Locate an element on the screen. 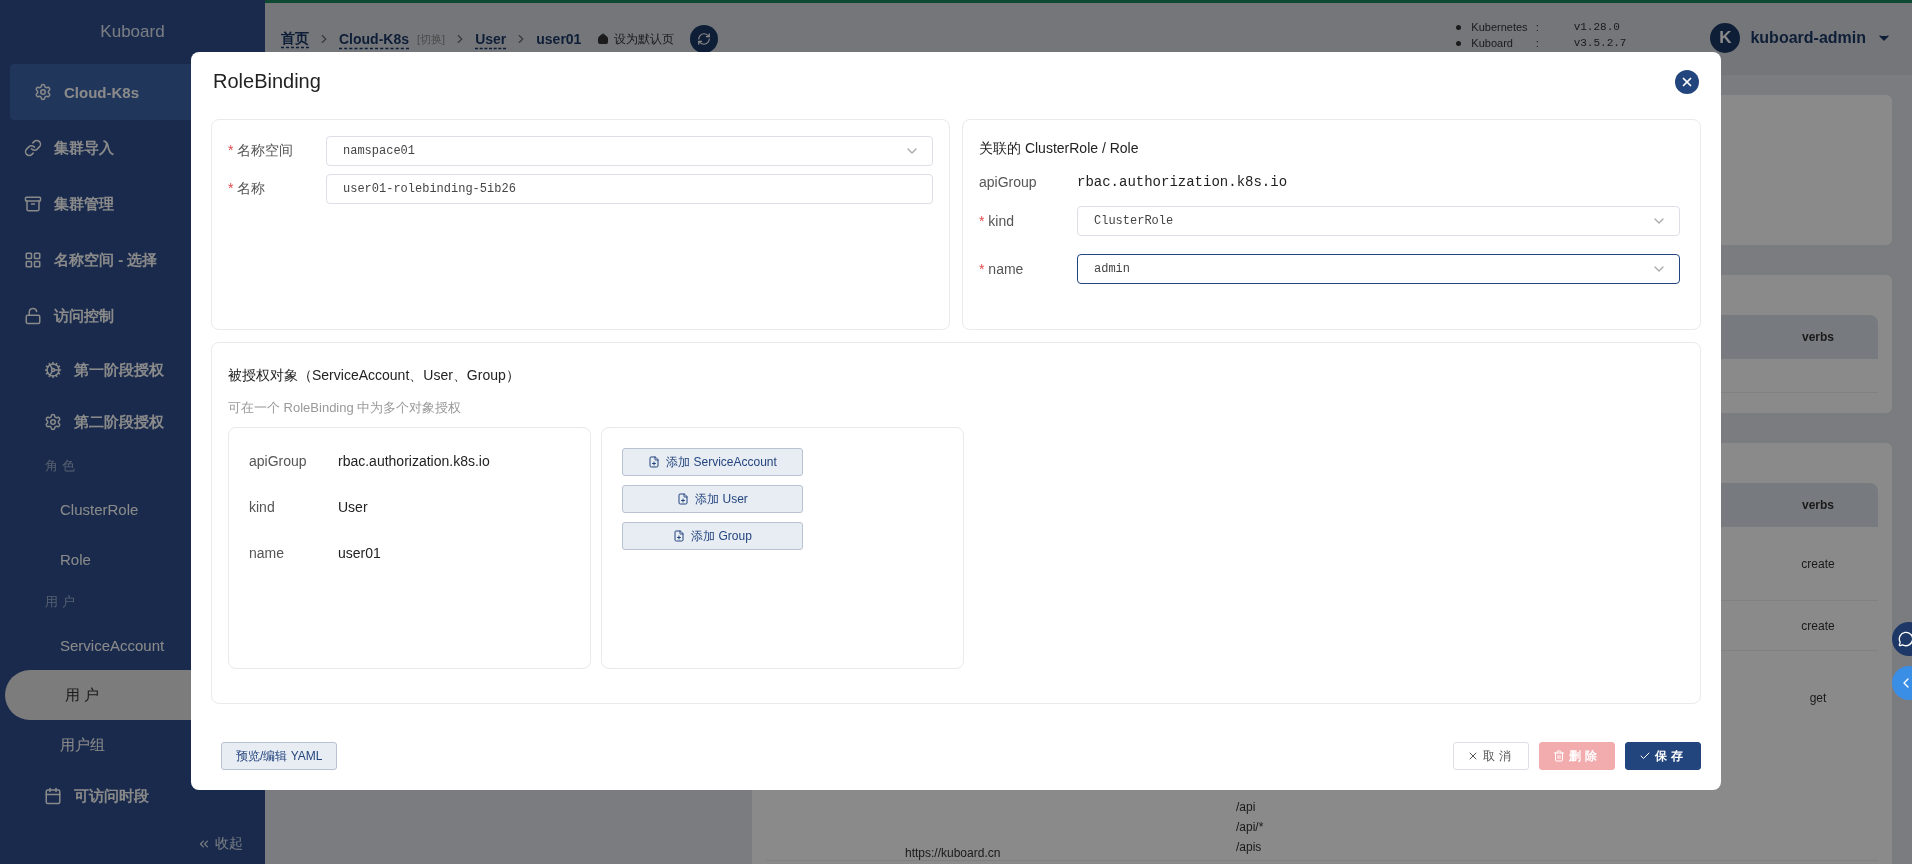  input-field: user01-rolebinding-5ib26 is located at coordinates (629, 189).